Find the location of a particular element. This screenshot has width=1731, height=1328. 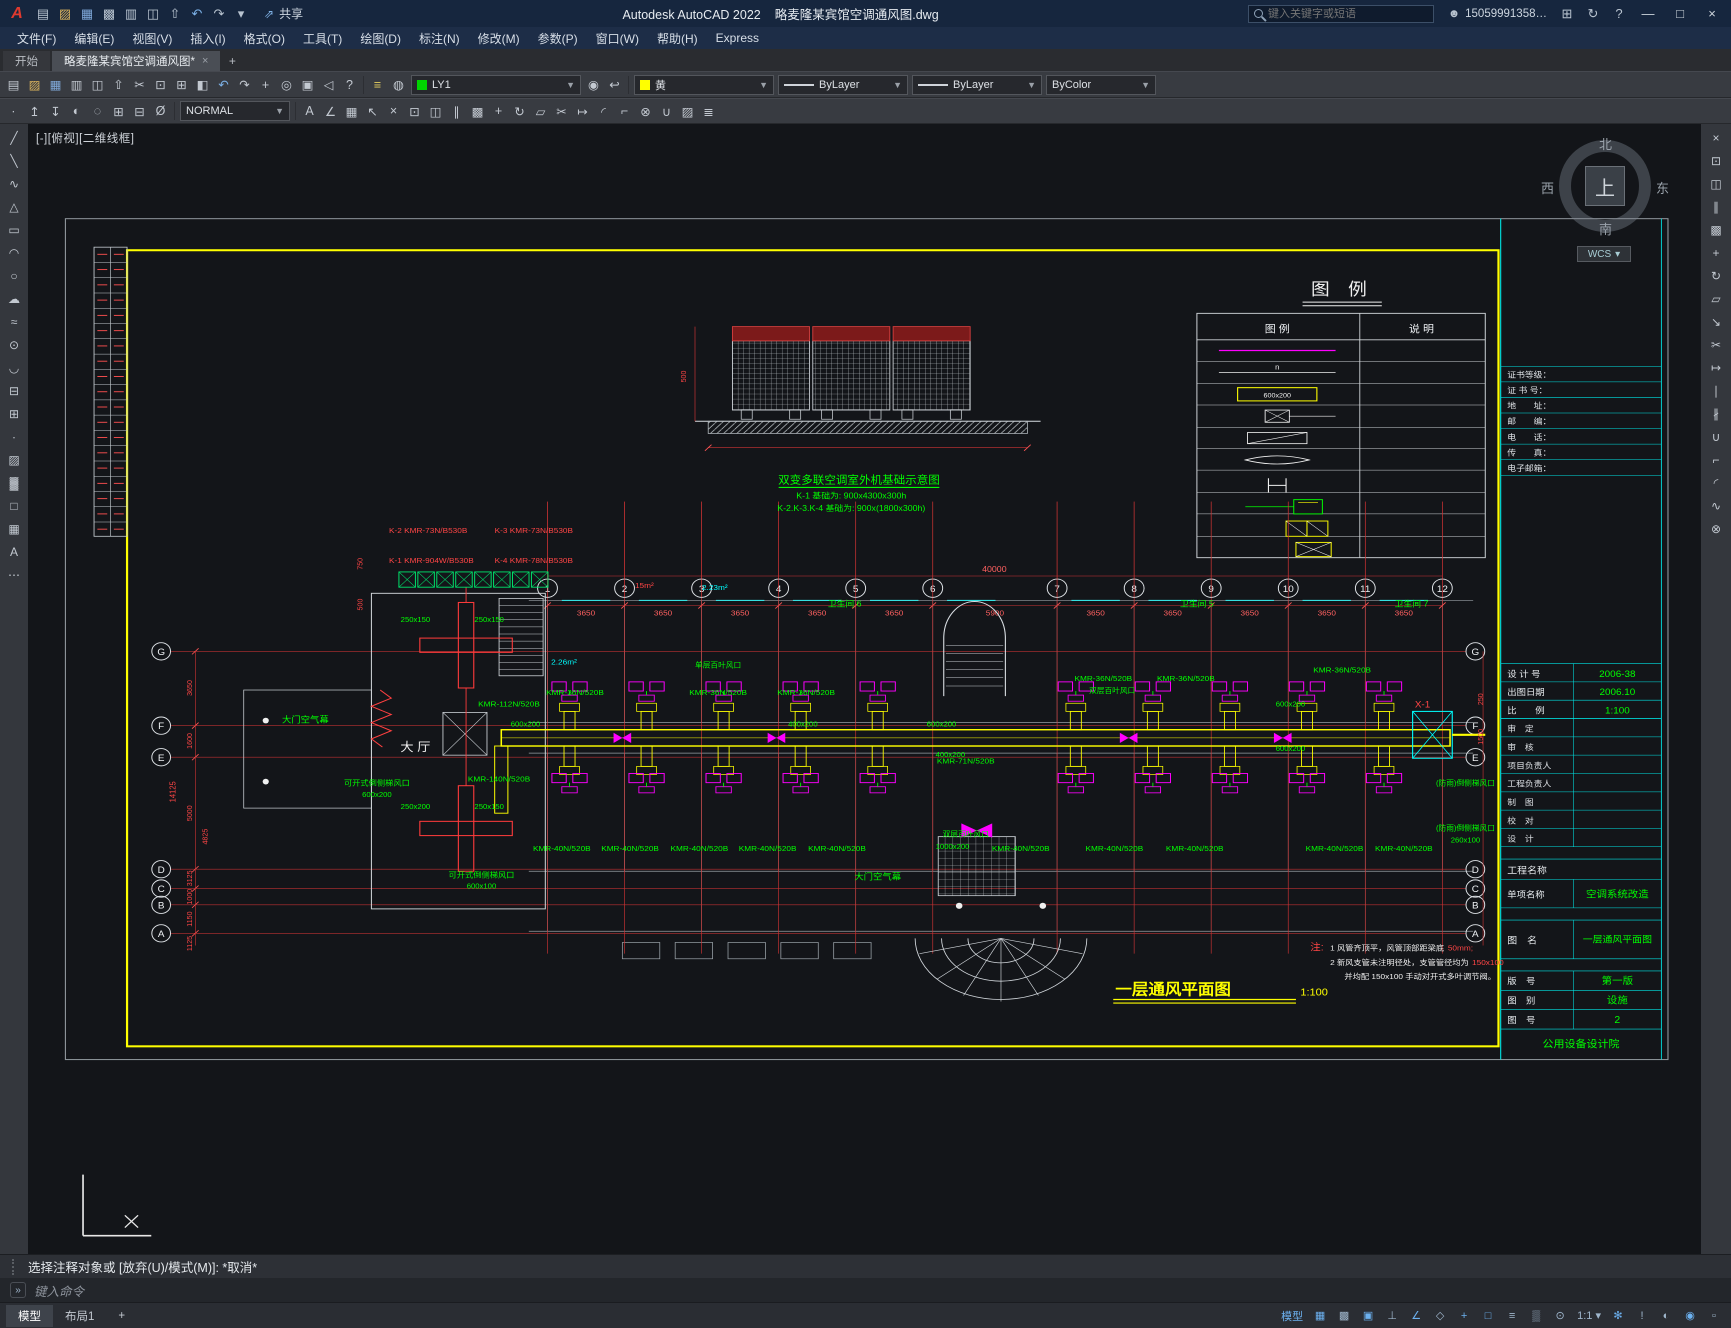

copy-icon: ⊡ is located at coordinates (414, 111).